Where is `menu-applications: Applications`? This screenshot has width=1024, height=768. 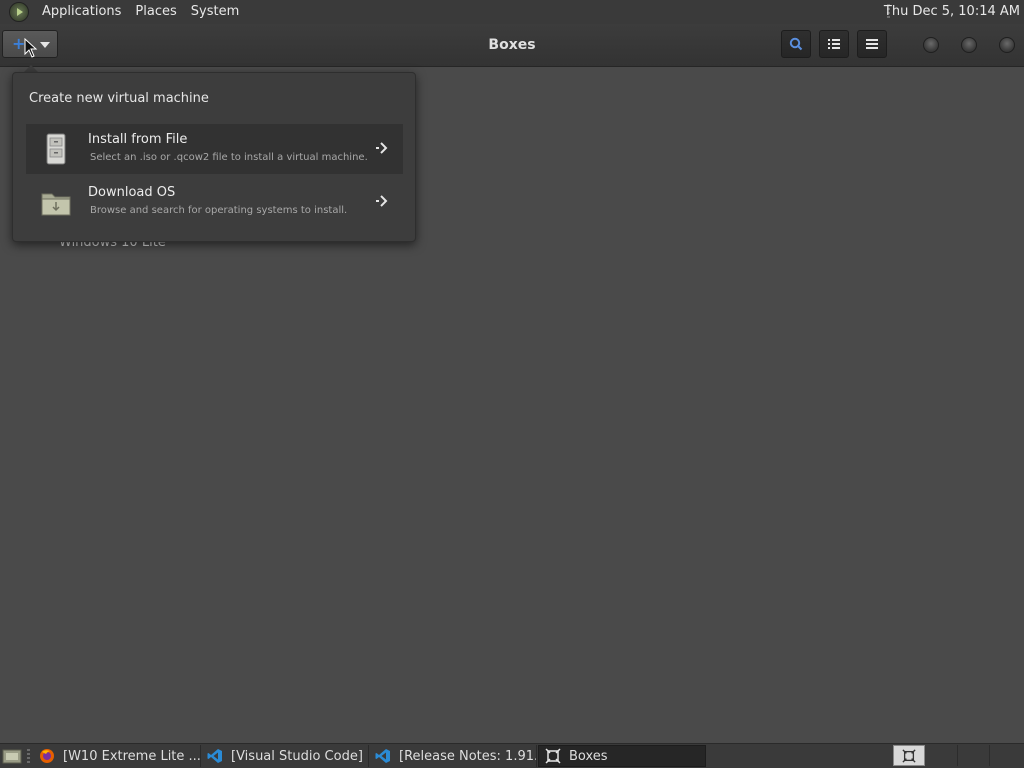
menu-applications: Applications is located at coordinates (81, 12).